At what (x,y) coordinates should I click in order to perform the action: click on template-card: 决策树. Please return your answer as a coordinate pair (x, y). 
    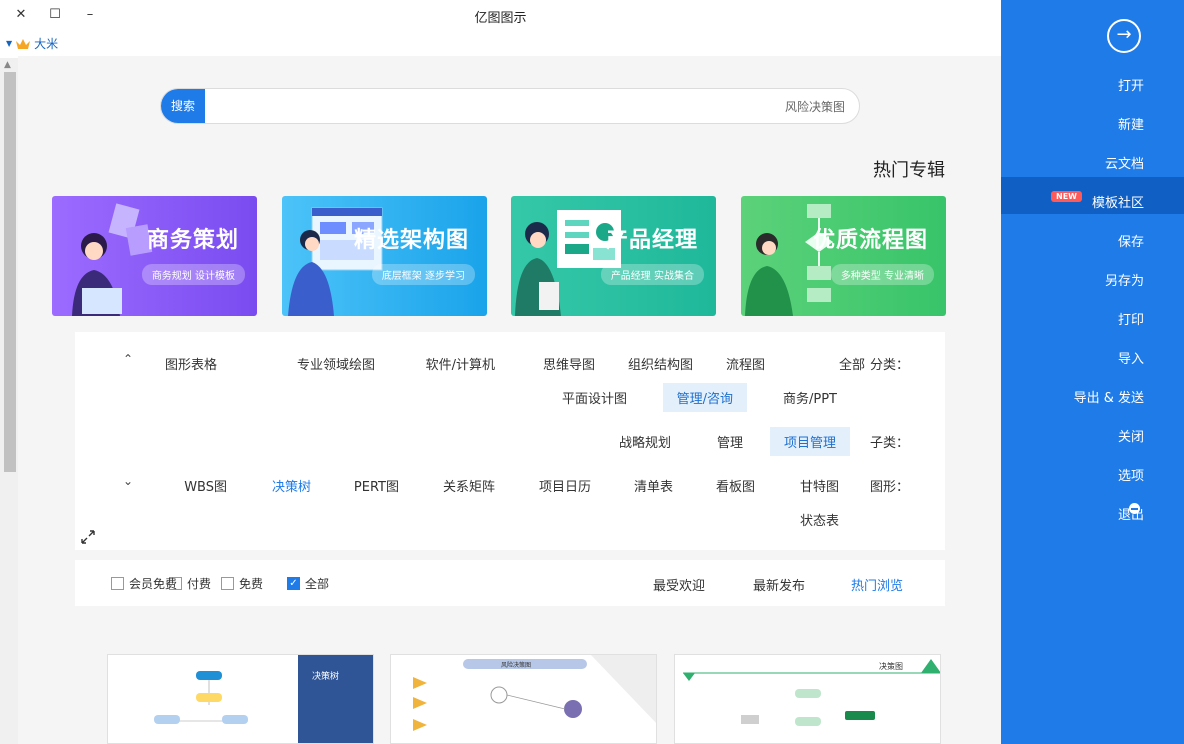
    Looking at the image, I should click on (240, 699).